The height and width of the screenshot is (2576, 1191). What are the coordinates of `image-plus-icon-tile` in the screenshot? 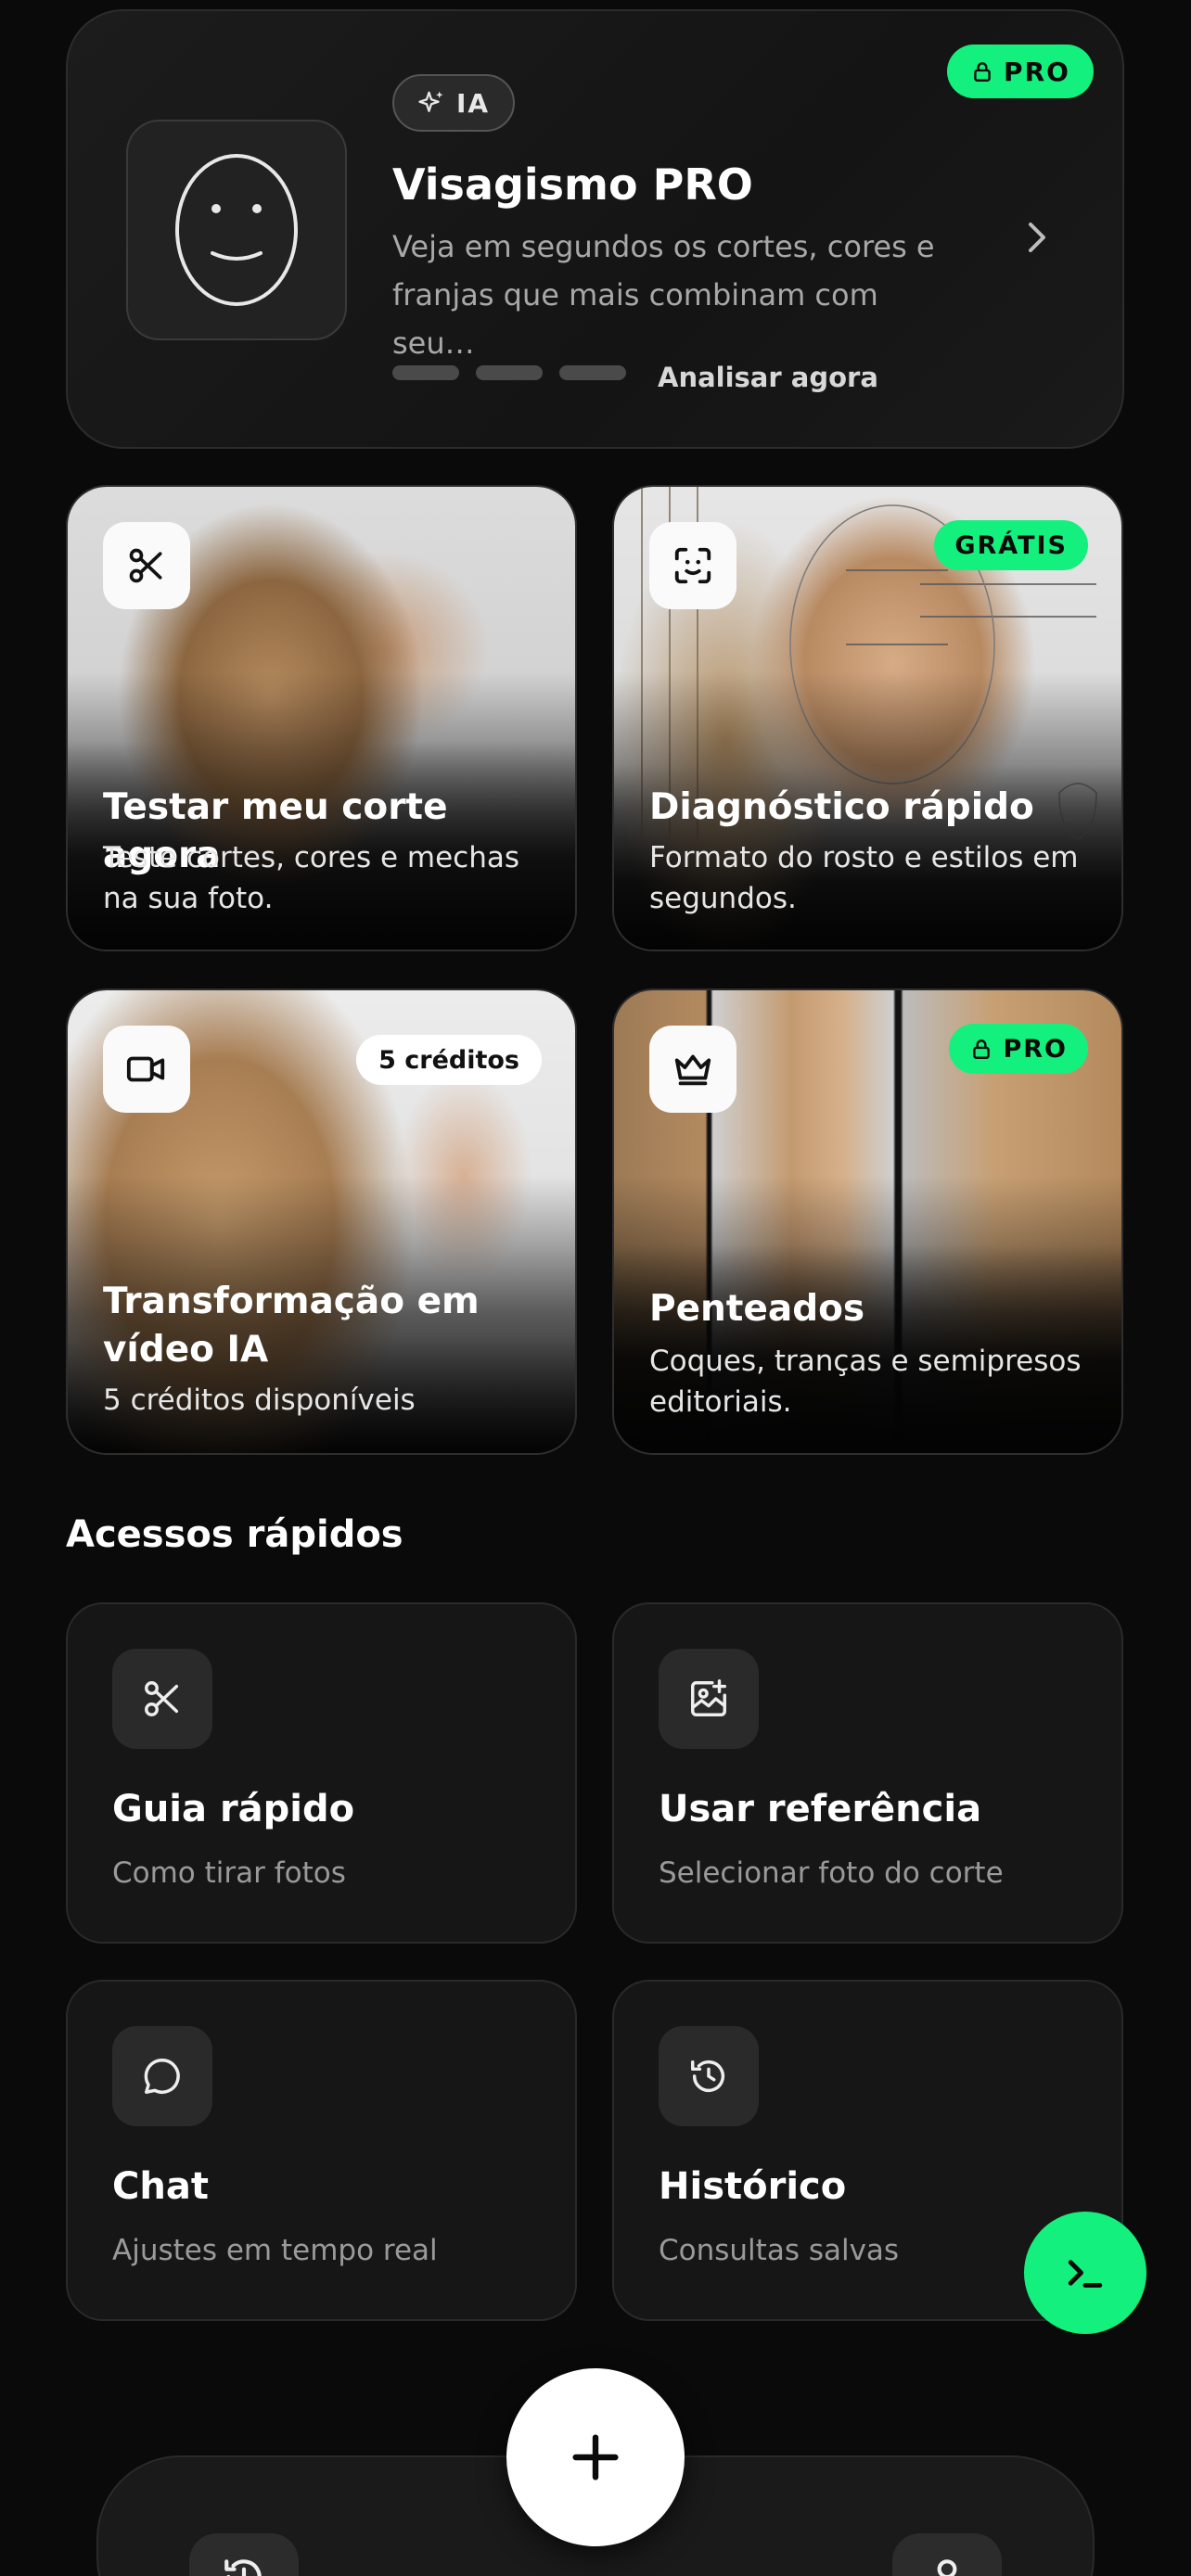 It's located at (709, 1699).